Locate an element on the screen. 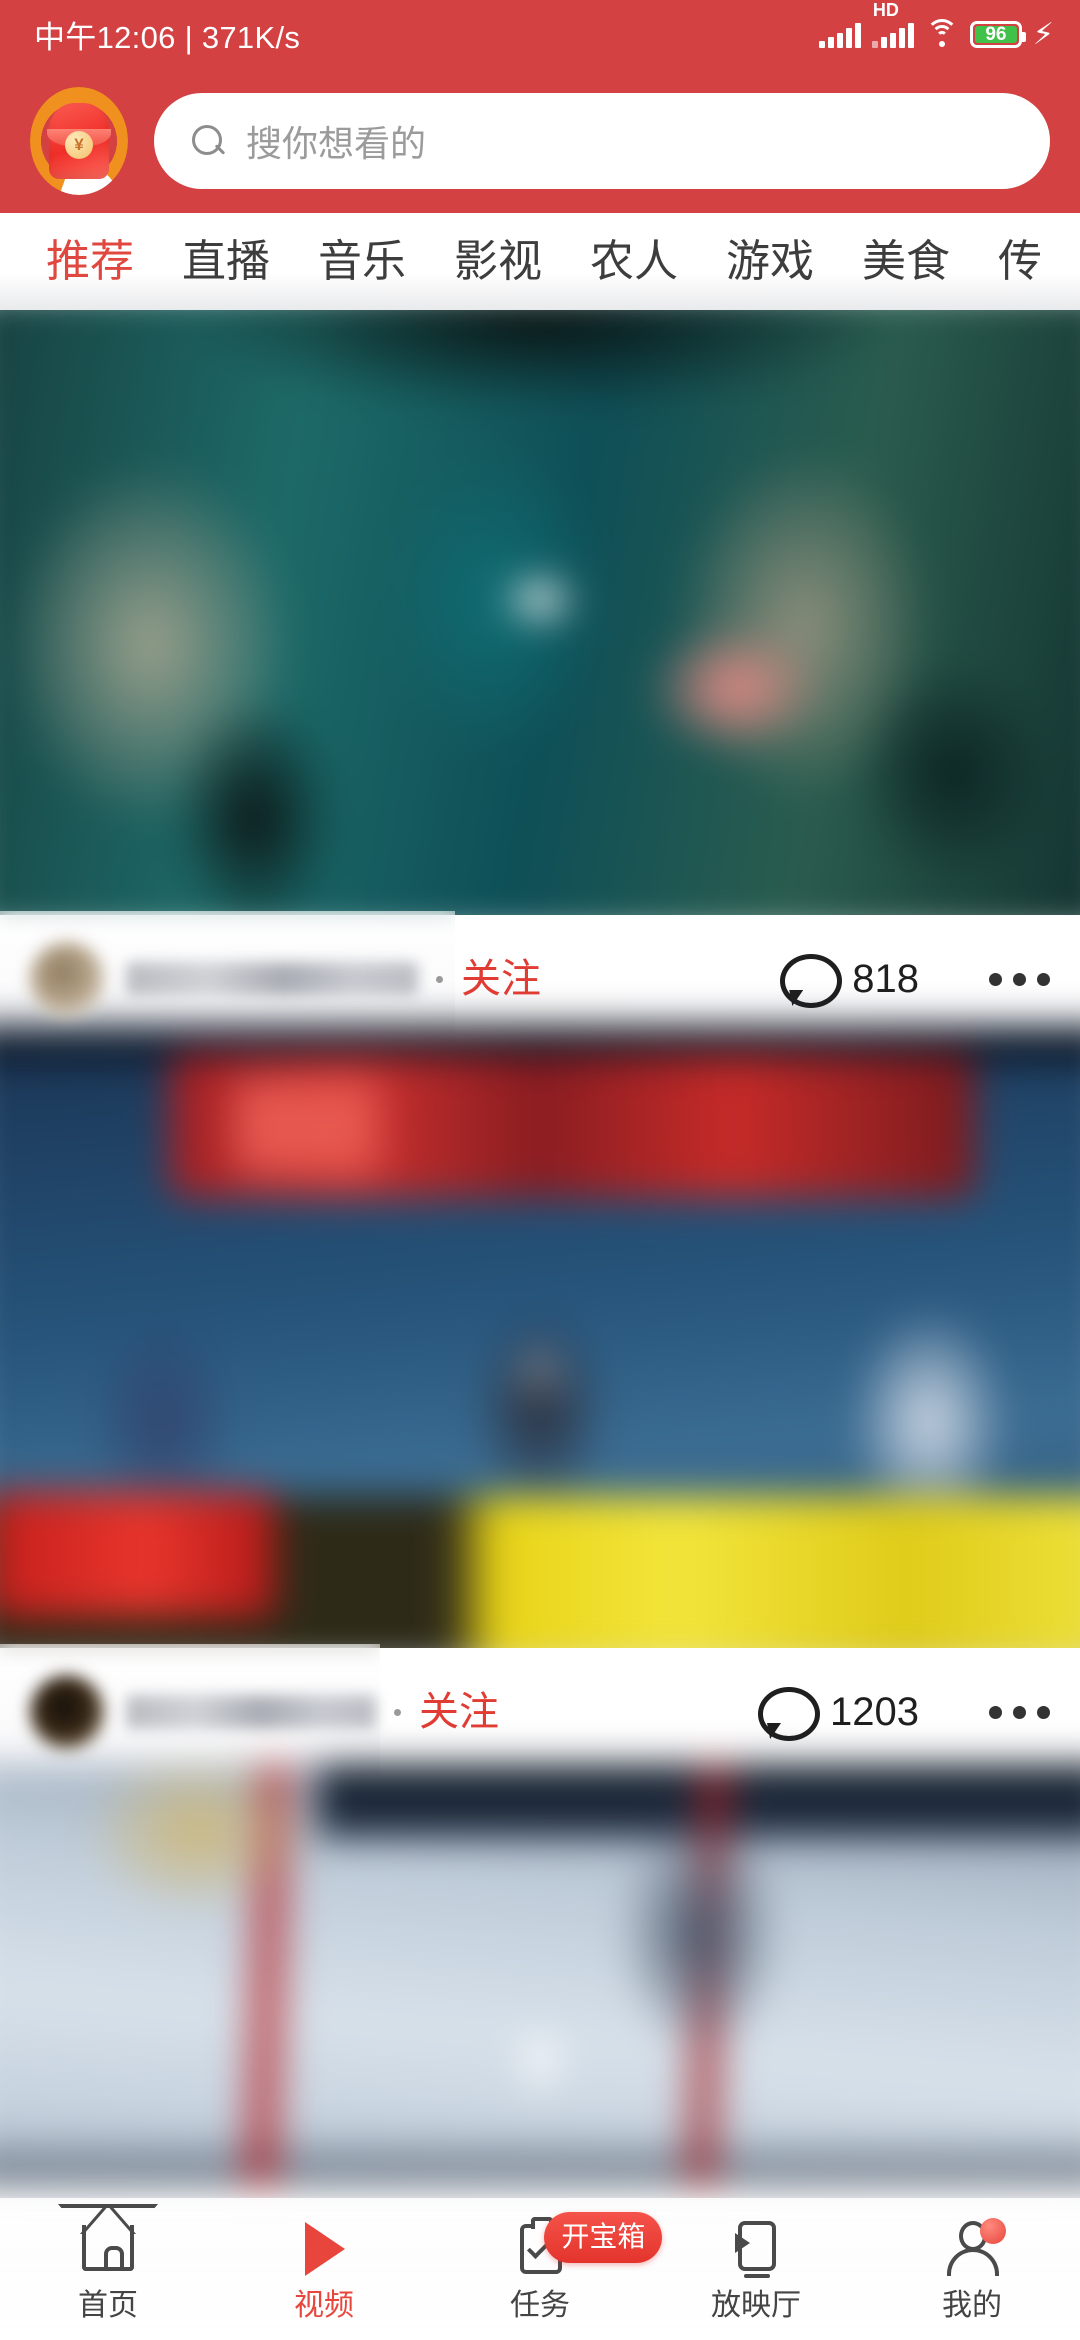  tab-live: 直播 is located at coordinates (226, 261).